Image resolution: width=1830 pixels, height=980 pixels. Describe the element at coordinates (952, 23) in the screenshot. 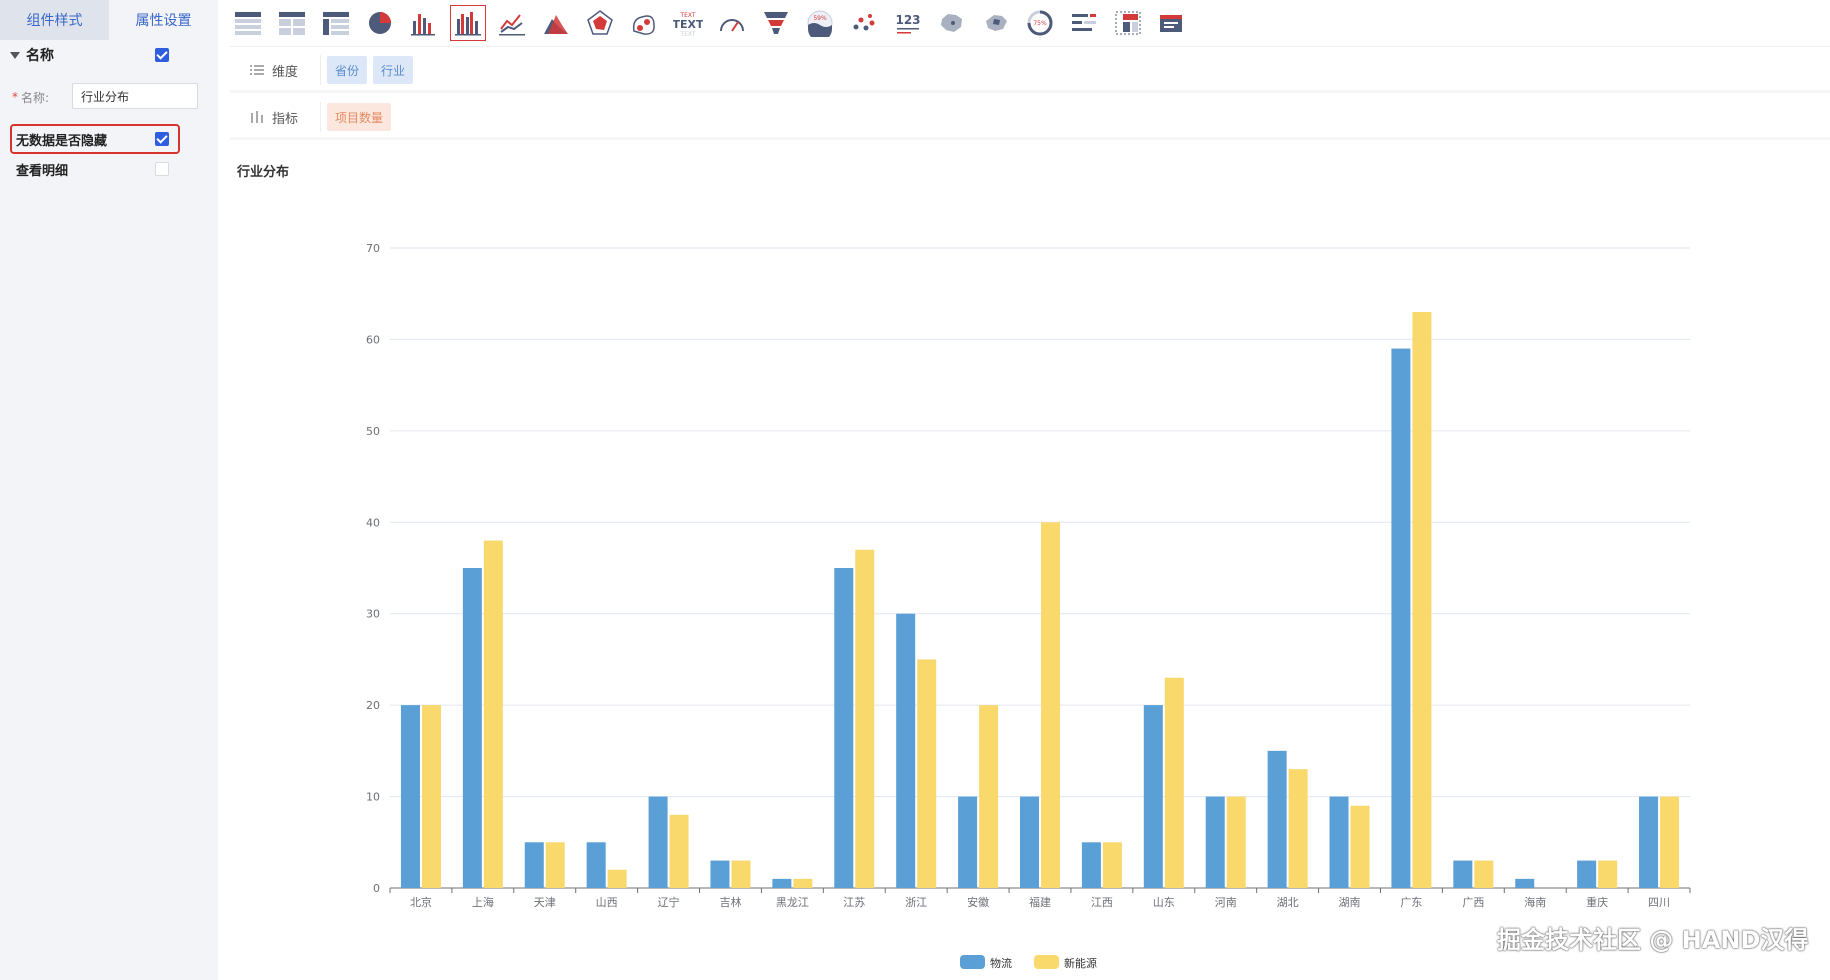

I see `china-map-icon` at that location.